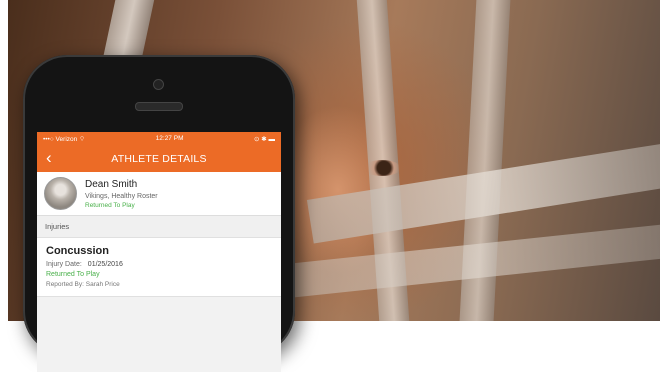 The width and height of the screenshot is (660, 372). I want to click on nav-bar: ‹ ATHLETE DETAILS, so click(159, 158).